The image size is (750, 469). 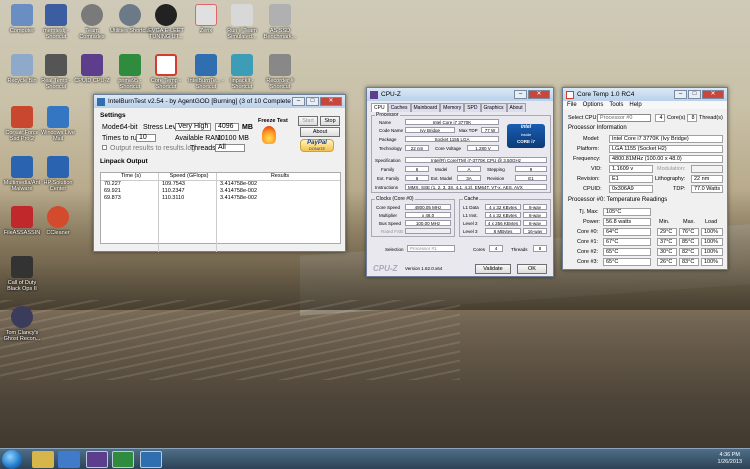 What do you see at coordinates (589, 212) in the screenshot?
I see `tjmax-label: Tj. Max:` at bounding box center [589, 212].